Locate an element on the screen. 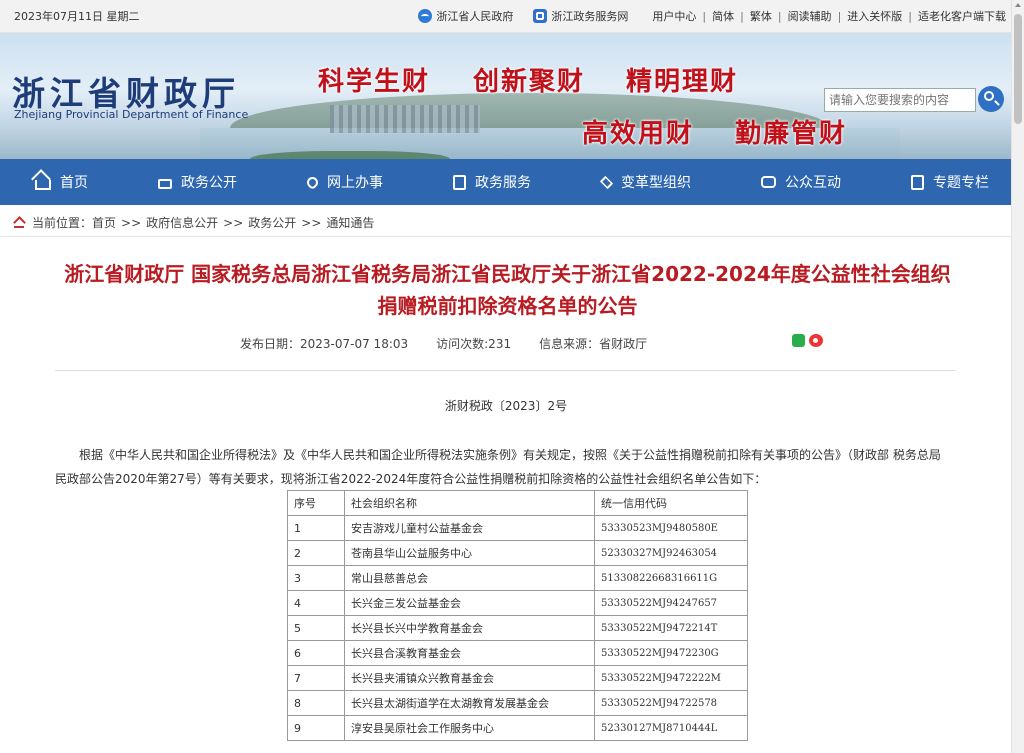 The height and width of the screenshot is (753, 1024). credit-code: 53330522MJ94247657 is located at coordinates (671, 603).